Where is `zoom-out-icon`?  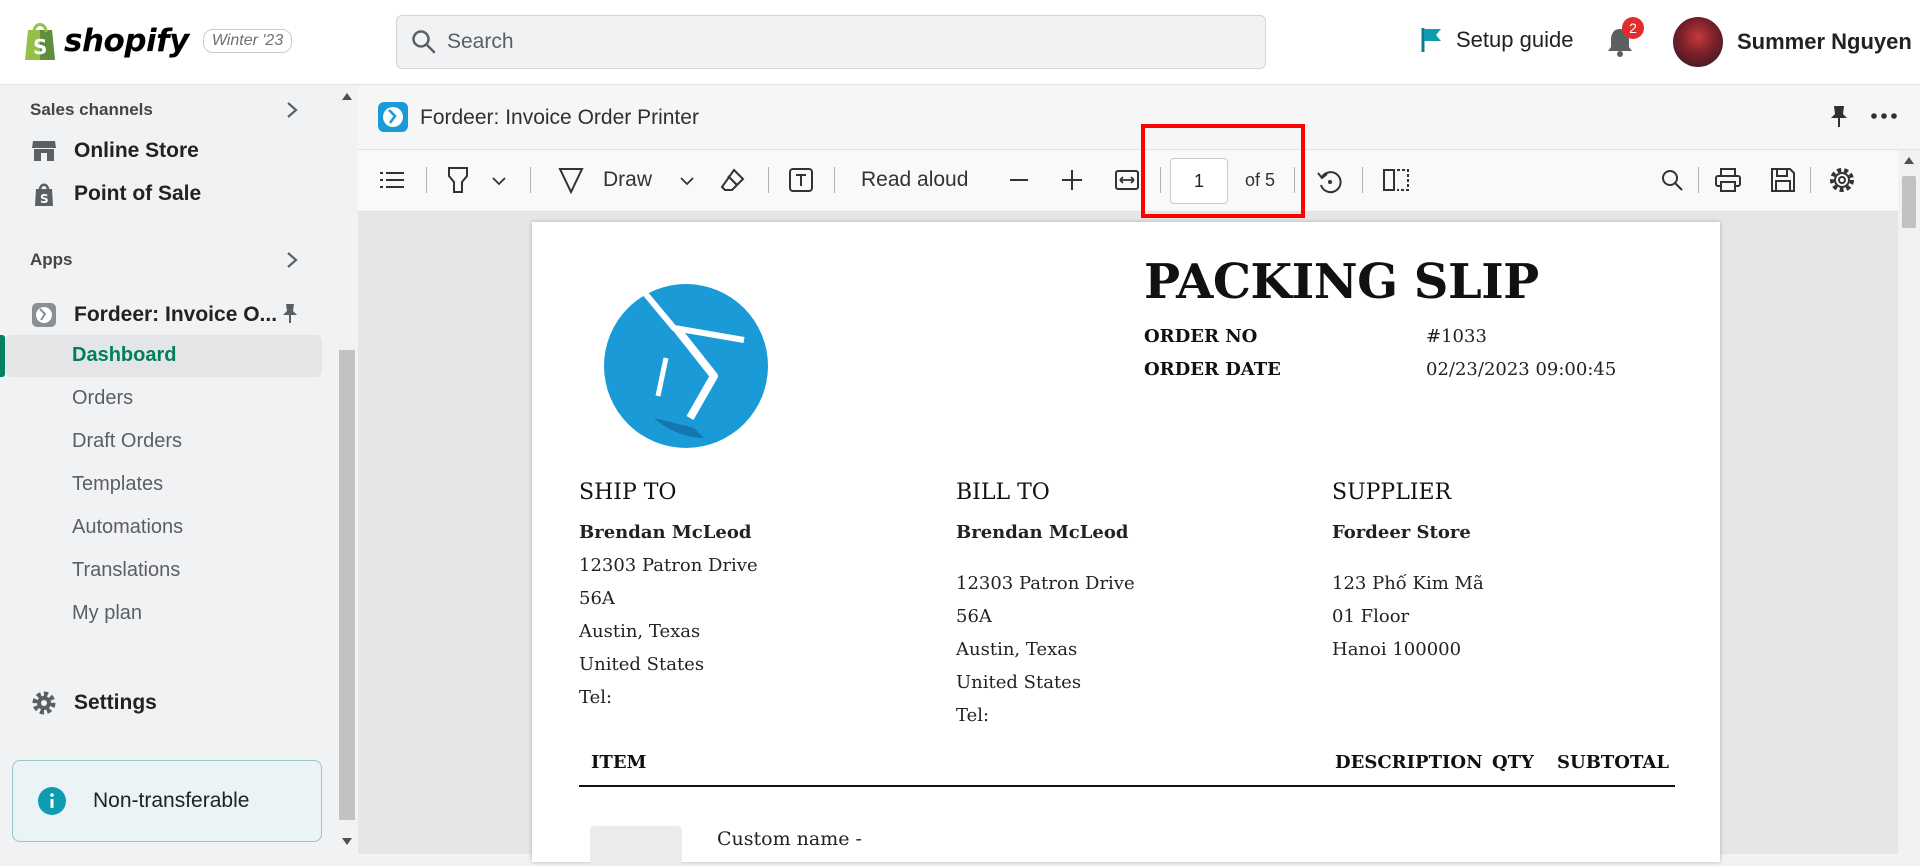 zoom-out-icon is located at coordinates (1019, 180).